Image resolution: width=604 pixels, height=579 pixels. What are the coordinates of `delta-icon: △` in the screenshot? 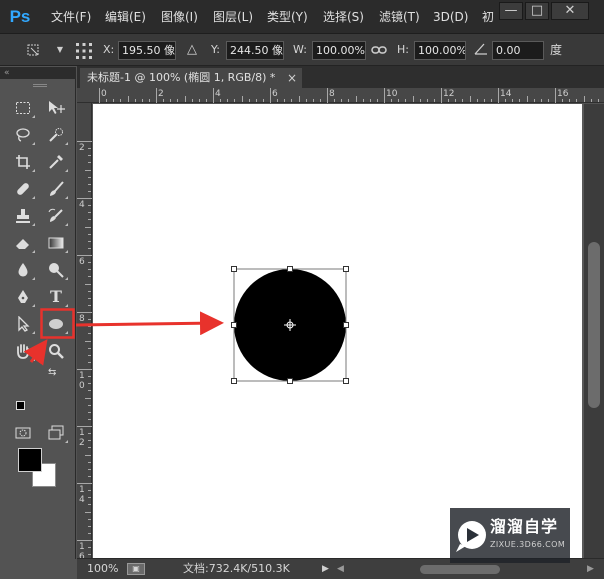 It's located at (192, 50).